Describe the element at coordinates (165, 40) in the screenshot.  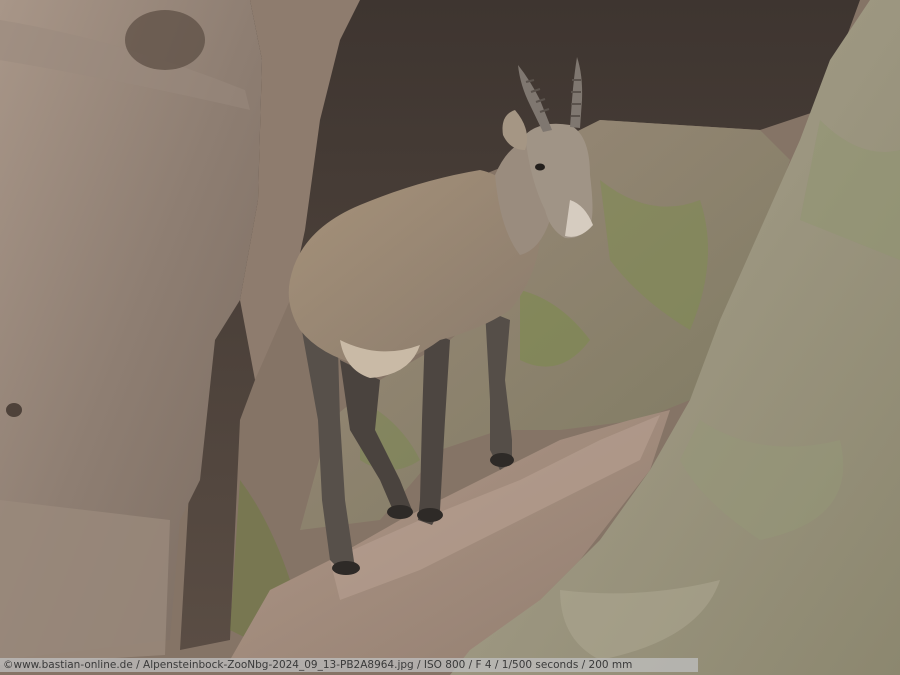
I see `rock-hole` at that location.